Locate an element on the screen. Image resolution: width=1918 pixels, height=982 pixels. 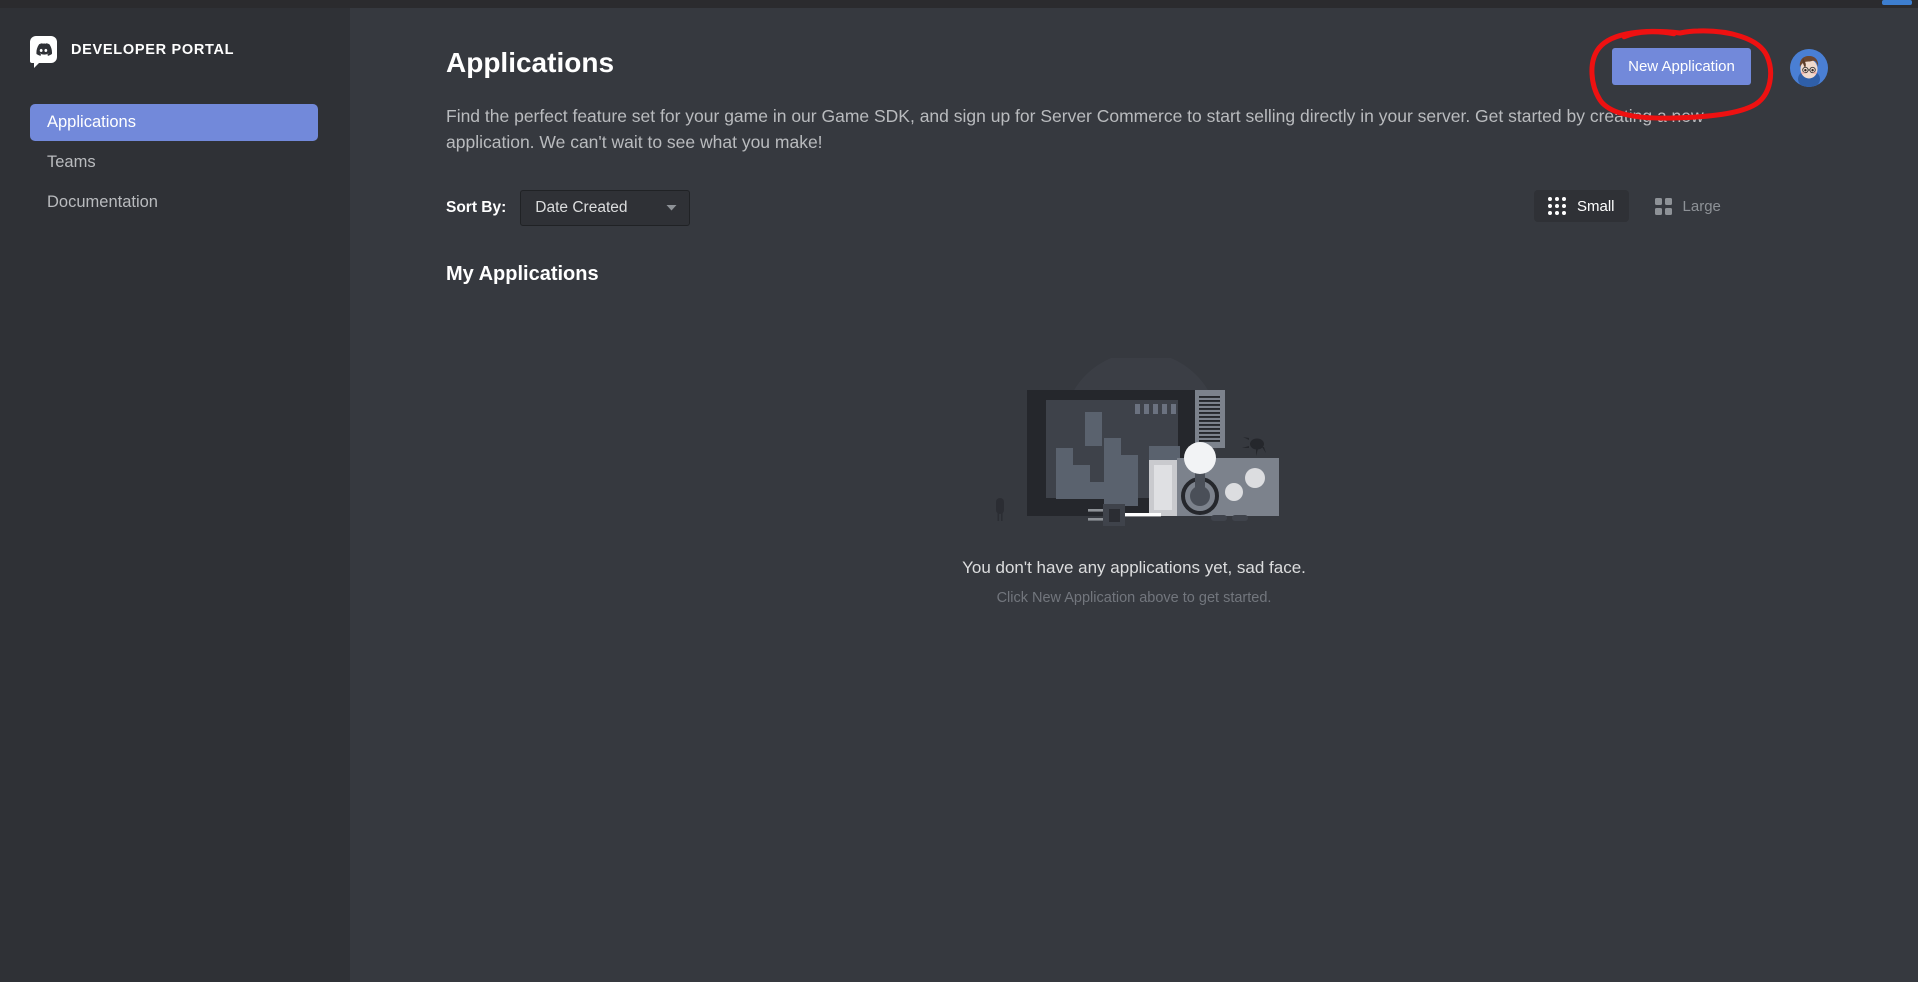
scrollbar-thumb is located at coordinates (1897, 2).